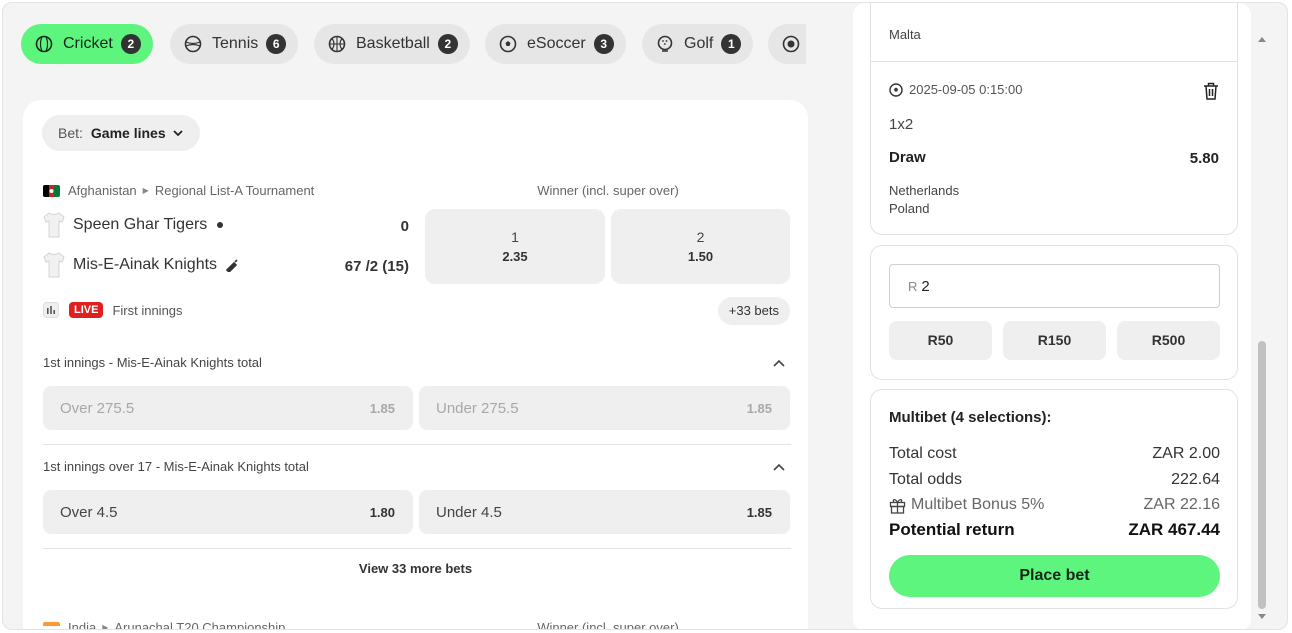  I want to click on tab-more-sport, so click(787, 44).